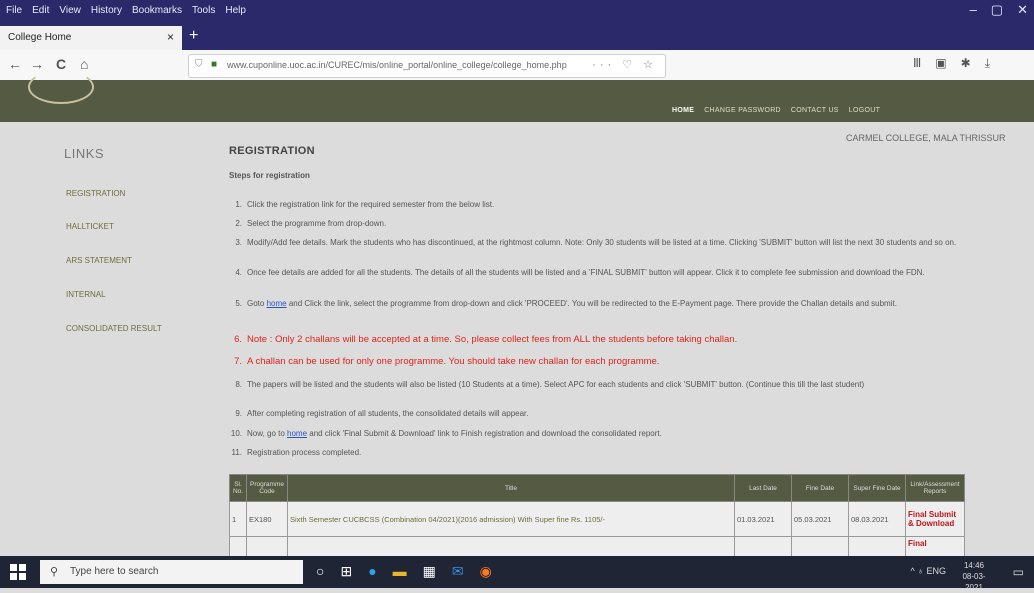 This screenshot has width=1034, height=593. Describe the element at coordinates (40, 37) in the screenshot. I see `tab-title: College Home` at that location.